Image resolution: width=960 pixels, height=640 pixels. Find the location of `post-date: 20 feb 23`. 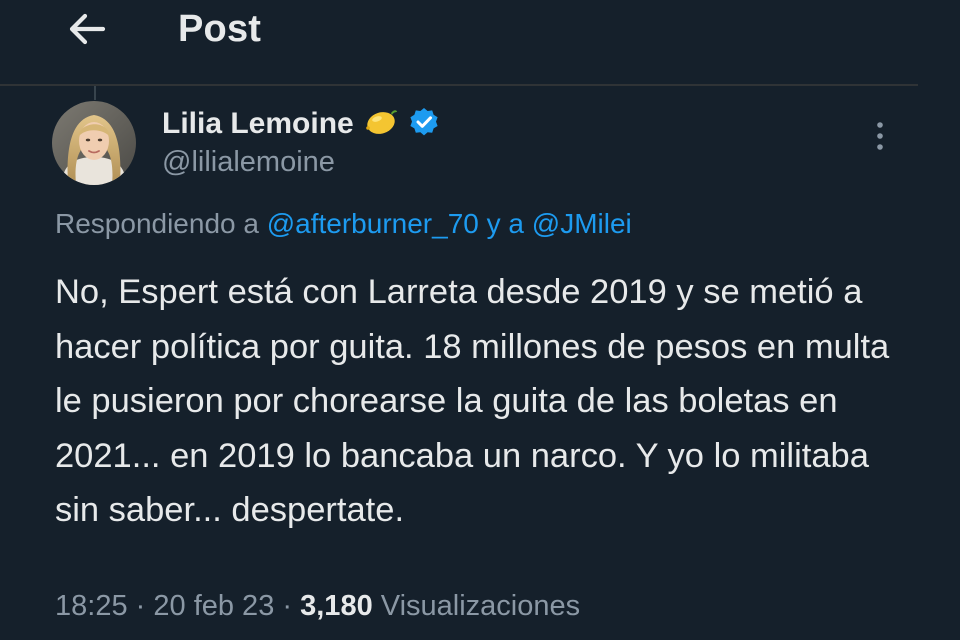

post-date: 20 feb 23 is located at coordinates (213, 606).